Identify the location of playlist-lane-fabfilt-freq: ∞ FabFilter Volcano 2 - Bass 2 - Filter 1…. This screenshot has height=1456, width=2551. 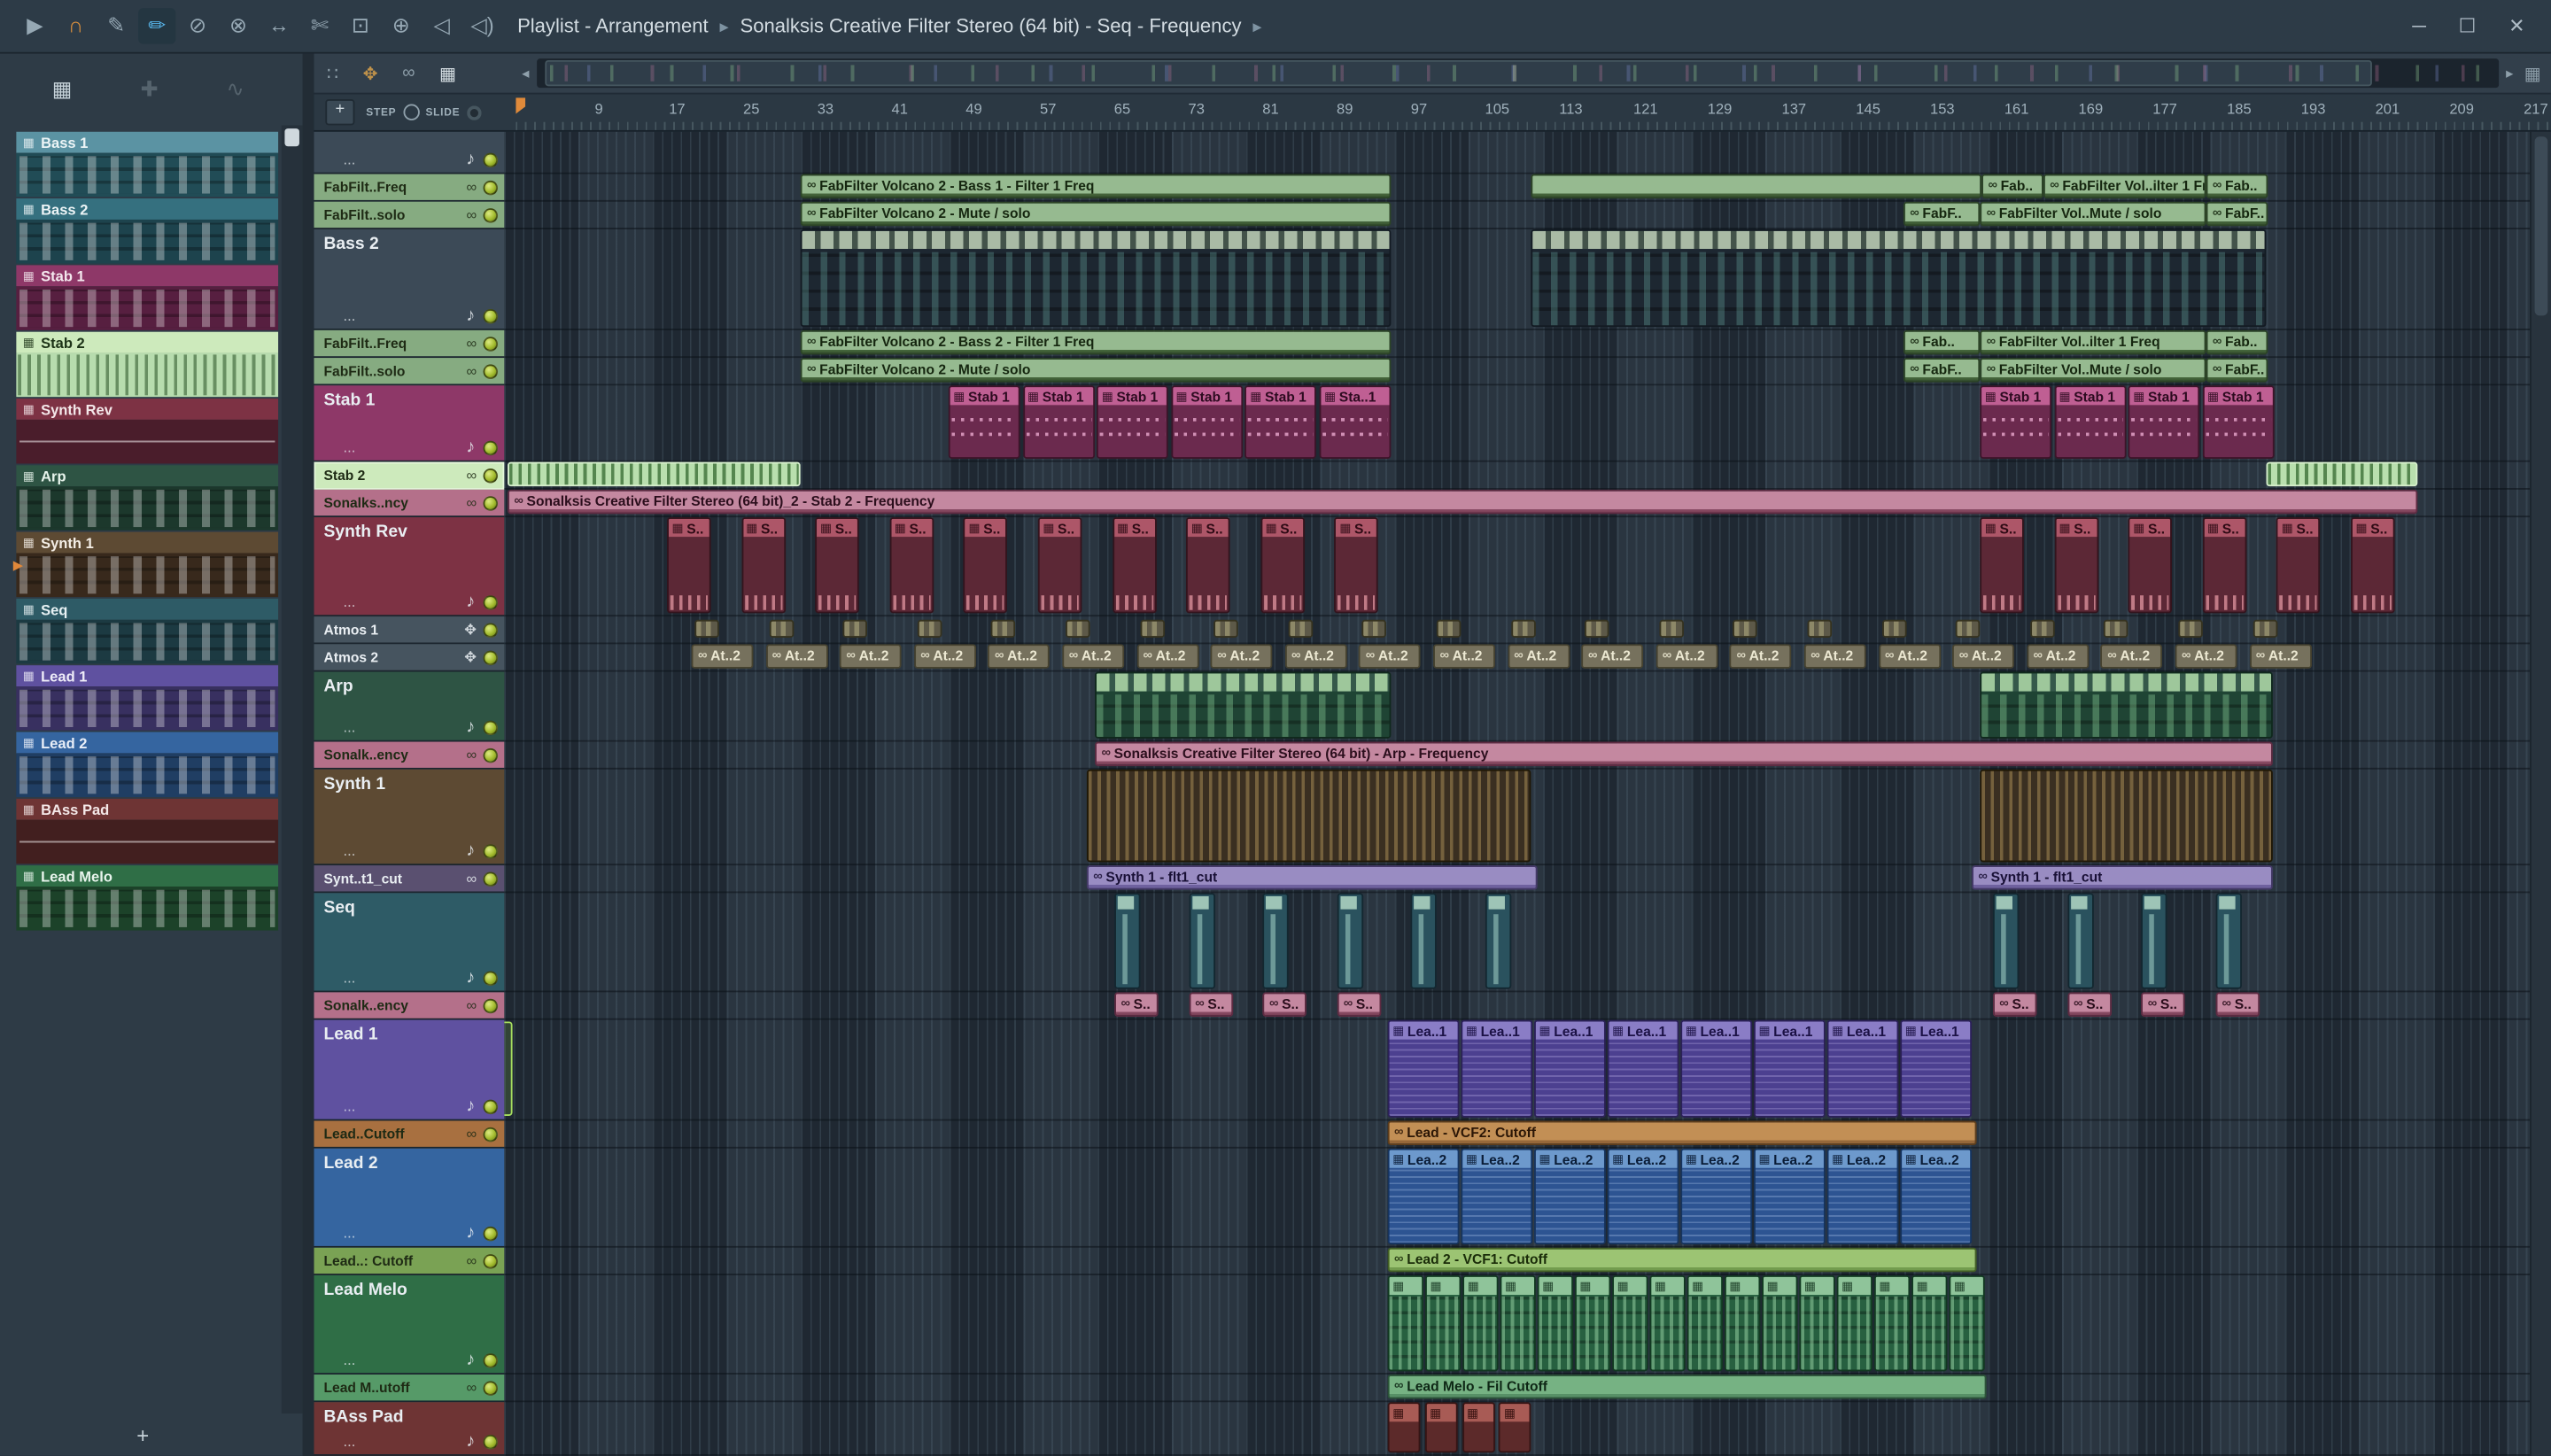
(1517, 344).